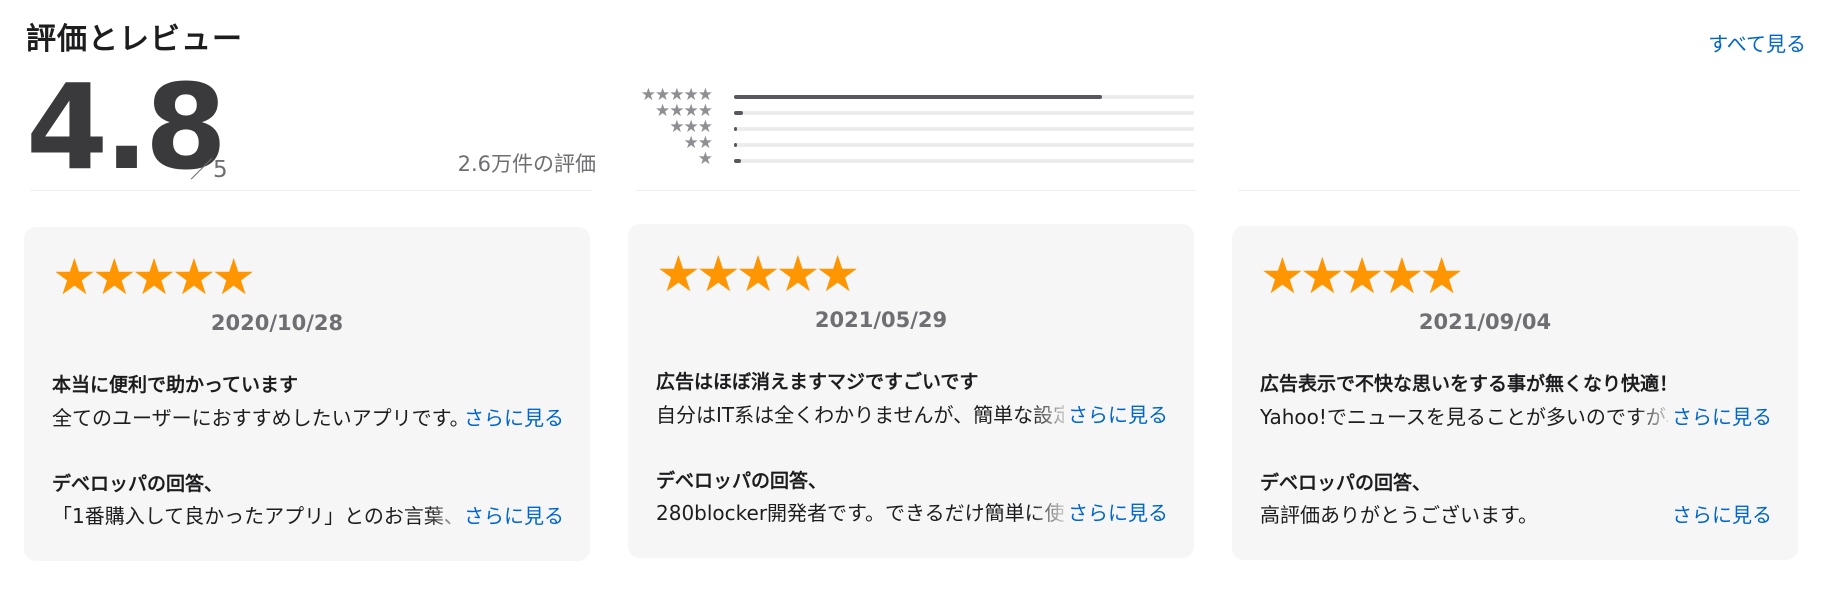 The width and height of the screenshot is (1832, 590). I want to click on histogram-row-1: ★, so click(913, 159).